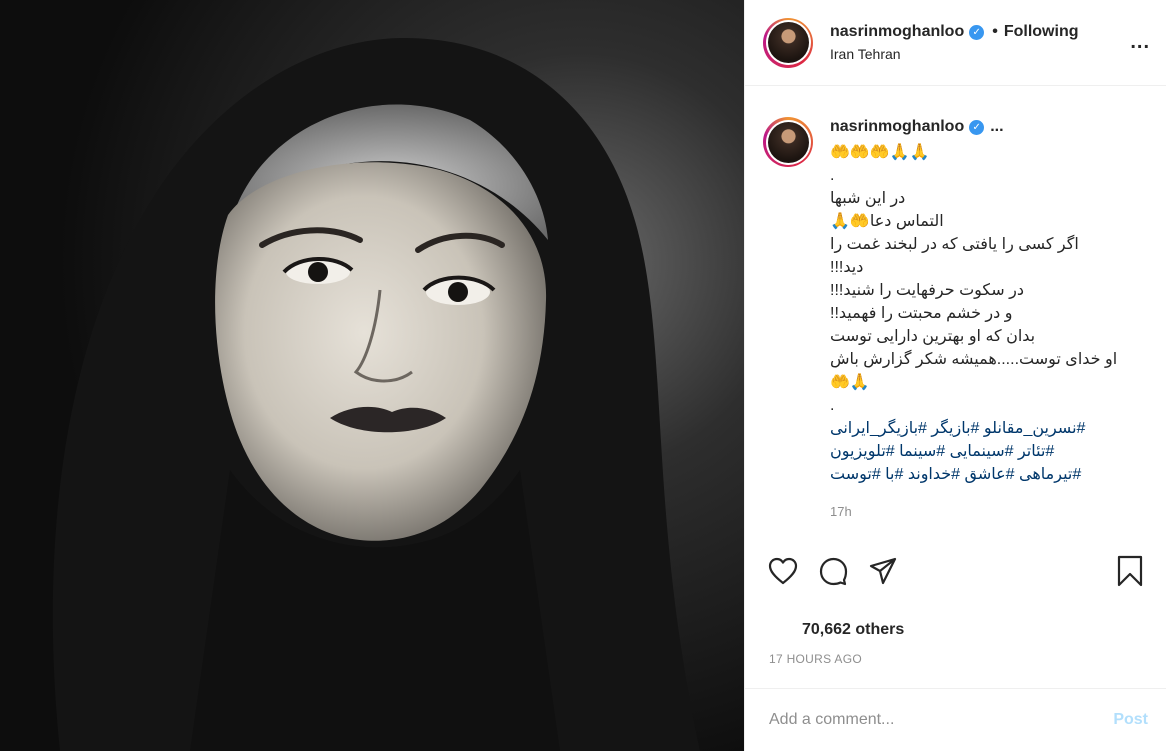 The width and height of the screenshot is (1166, 751). Describe the element at coordinates (850, 382) in the screenshot. I see `caption-line: 🤲🙏` at that location.